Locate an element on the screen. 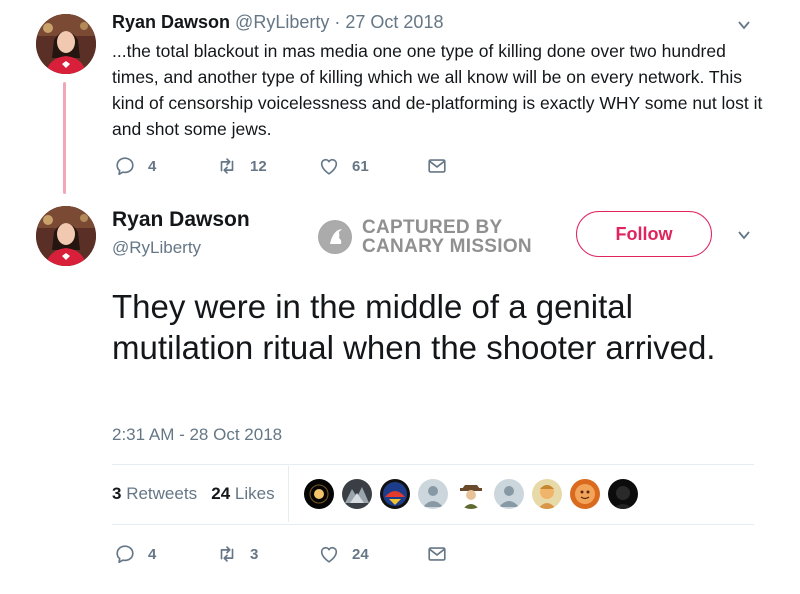 The image size is (800, 594). liker-avatars is located at coordinates (475, 494).